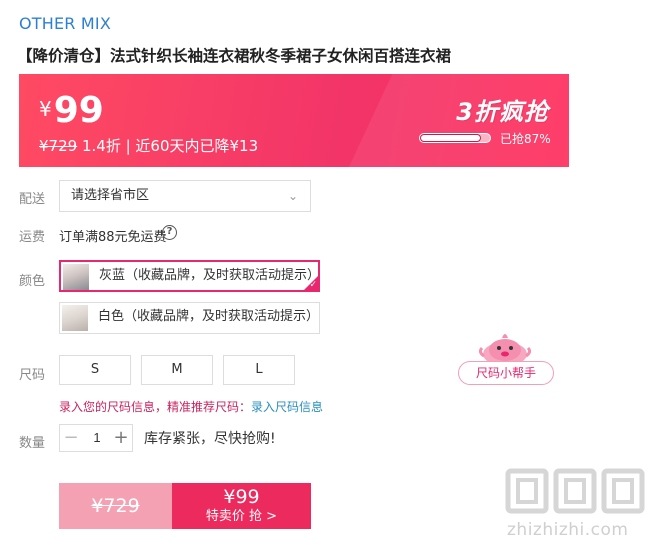  What do you see at coordinates (45, 109) in the screenshot?
I see `currency-symbol: ¥` at bounding box center [45, 109].